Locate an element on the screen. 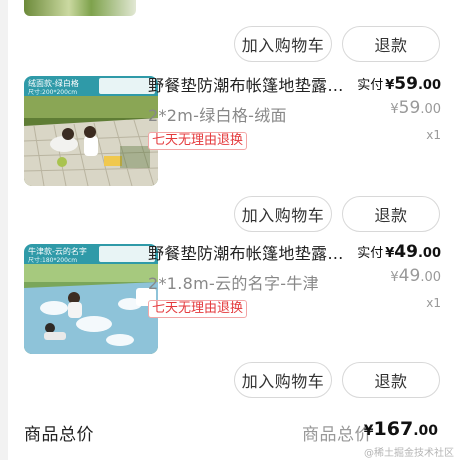 The height and width of the screenshot is (460, 460). total-amount-integer: 167 is located at coordinates (393, 429).